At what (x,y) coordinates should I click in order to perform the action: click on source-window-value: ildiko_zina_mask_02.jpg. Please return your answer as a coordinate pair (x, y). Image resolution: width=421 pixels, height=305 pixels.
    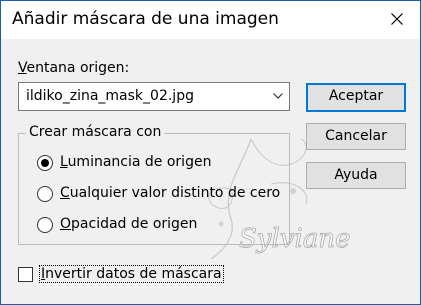
    Looking at the image, I should click on (110, 96).